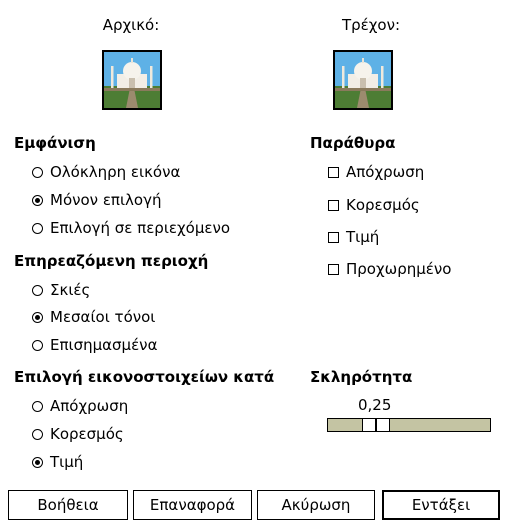 This screenshot has height=532, width=508. I want to click on affected-range-midtones: Μεσαίοι τόνοι, so click(93, 317).